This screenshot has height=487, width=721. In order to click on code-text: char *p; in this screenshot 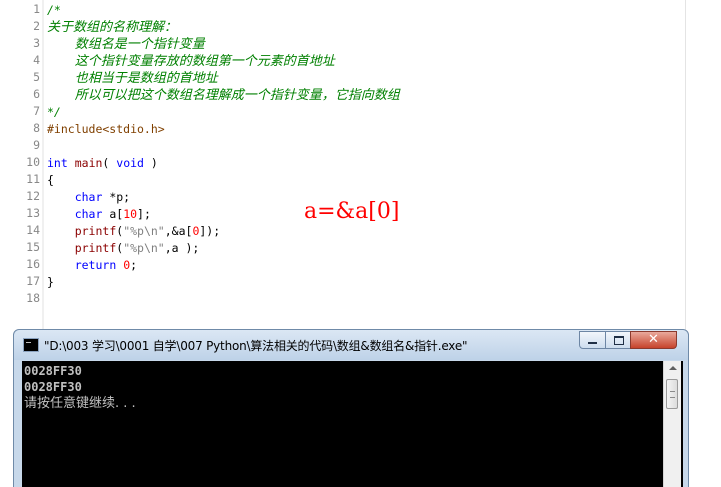, I will do `click(88, 197)`.